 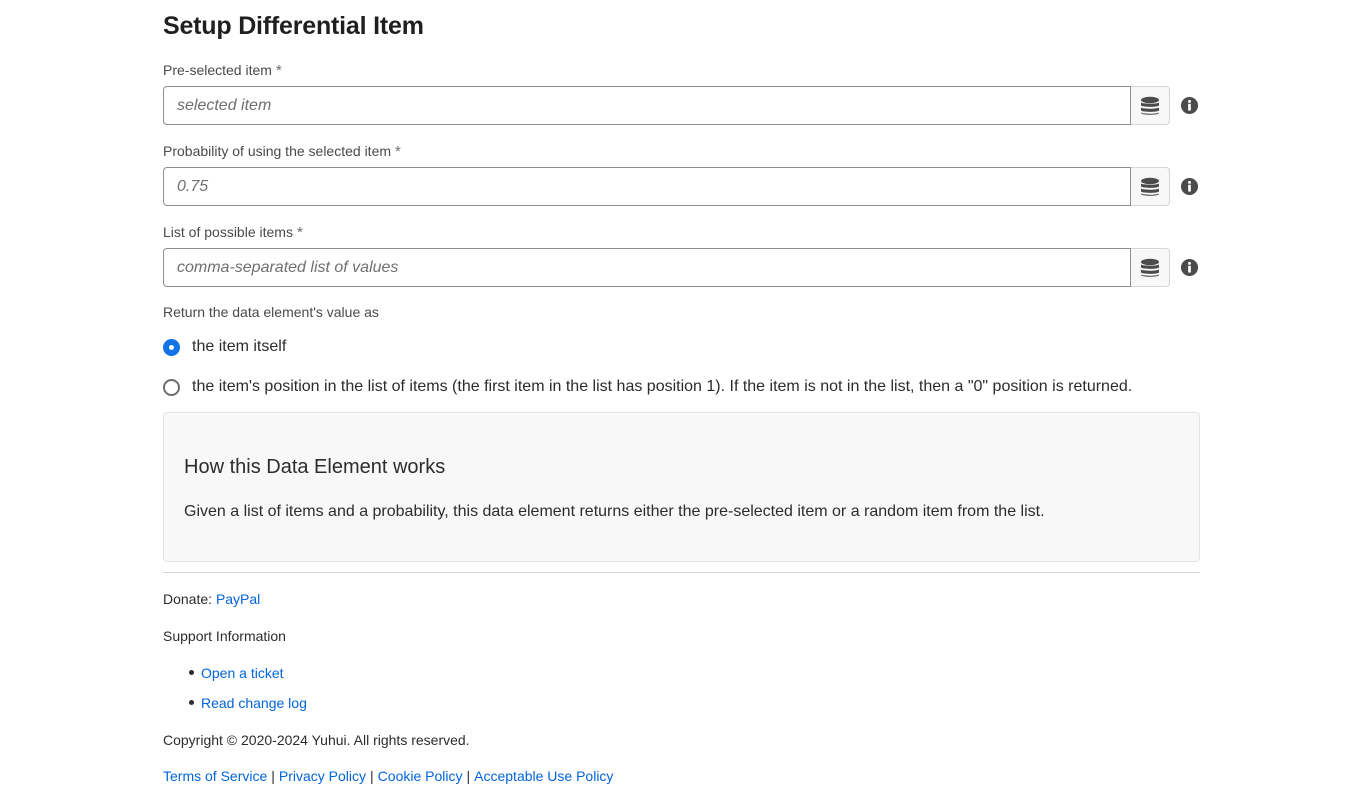 What do you see at coordinates (254, 703) in the screenshot?
I see `change-log-link: Read change log` at bounding box center [254, 703].